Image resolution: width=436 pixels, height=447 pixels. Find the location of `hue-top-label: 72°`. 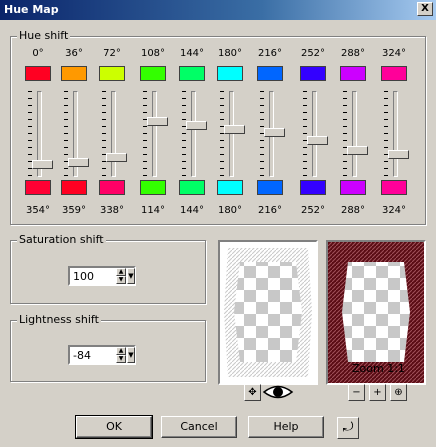

hue-top-label: 72° is located at coordinates (112, 53).